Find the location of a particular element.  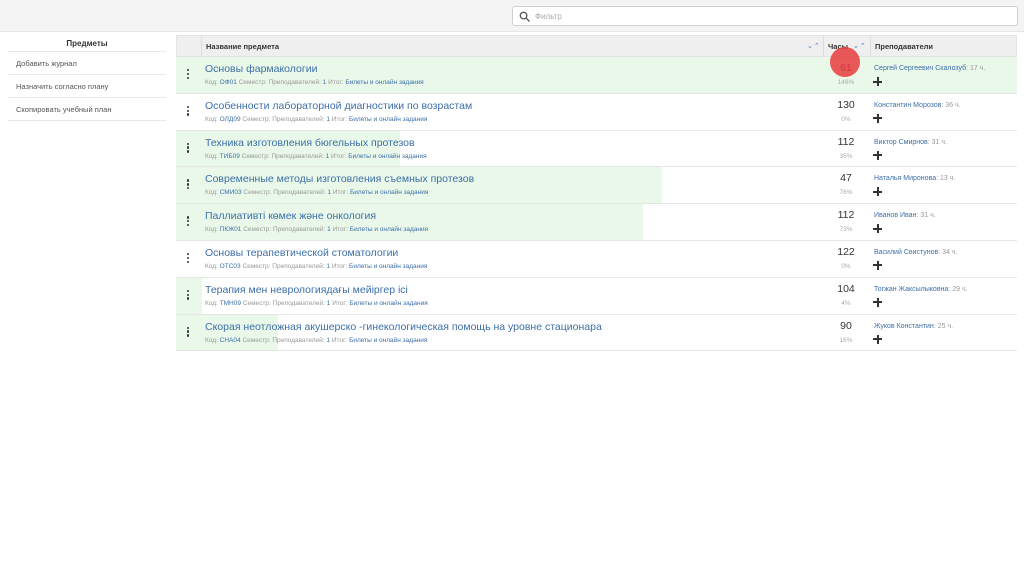

teacher-entry: Наталья Миронова: 13 ч. is located at coordinates (915, 179).